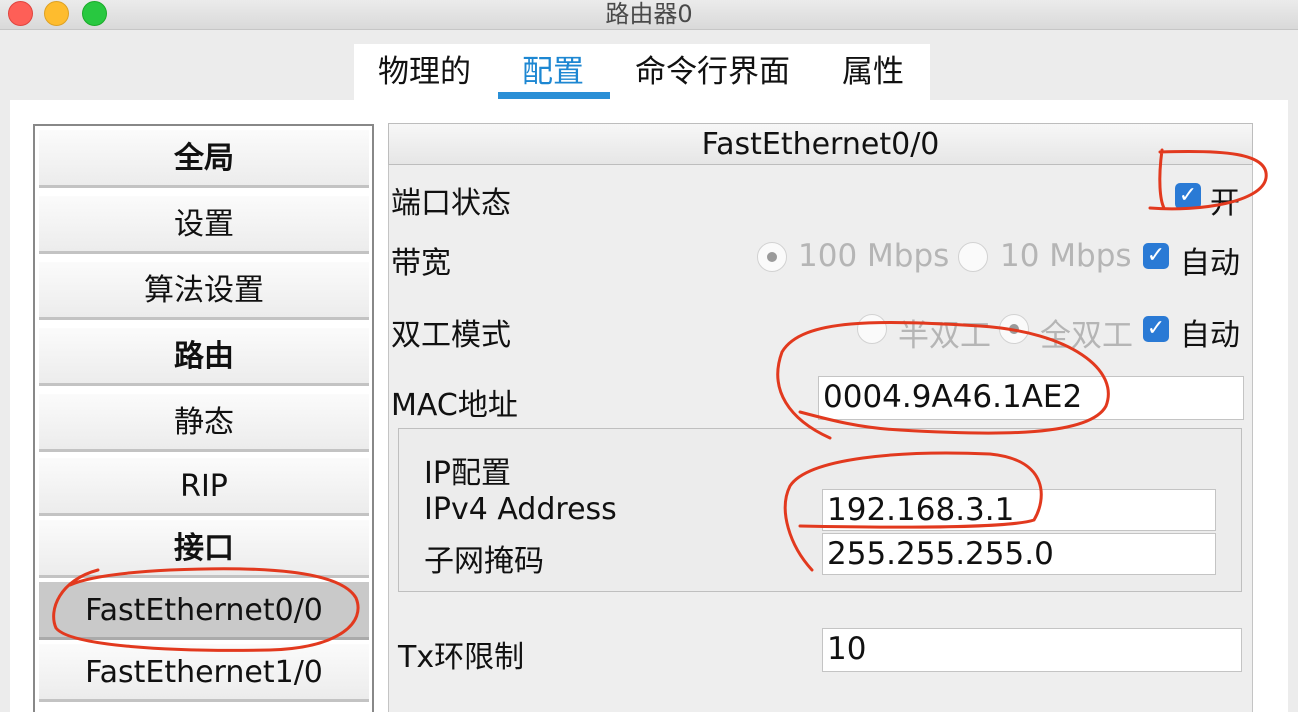 The width and height of the screenshot is (1298, 712). What do you see at coordinates (712, 72) in the screenshot?
I see `tab-cli: 命令行界面` at bounding box center [712, 72].